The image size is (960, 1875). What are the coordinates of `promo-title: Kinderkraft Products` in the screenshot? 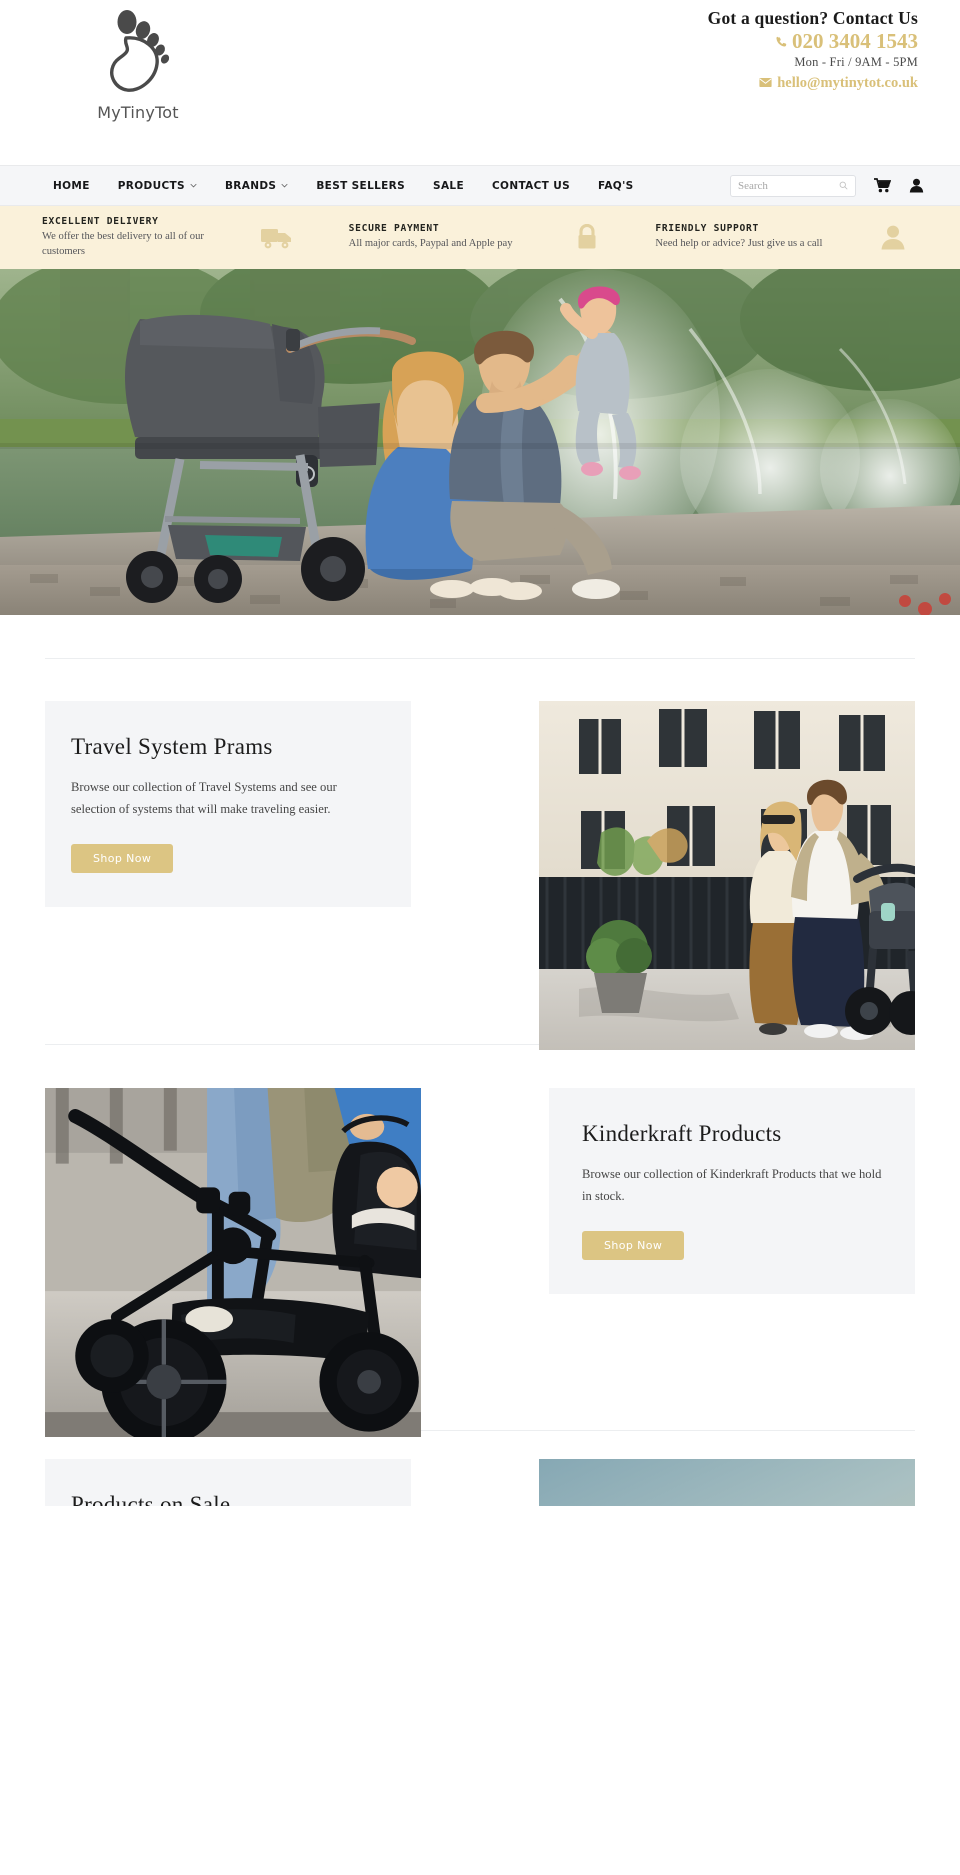 It's located at (682, 1133).